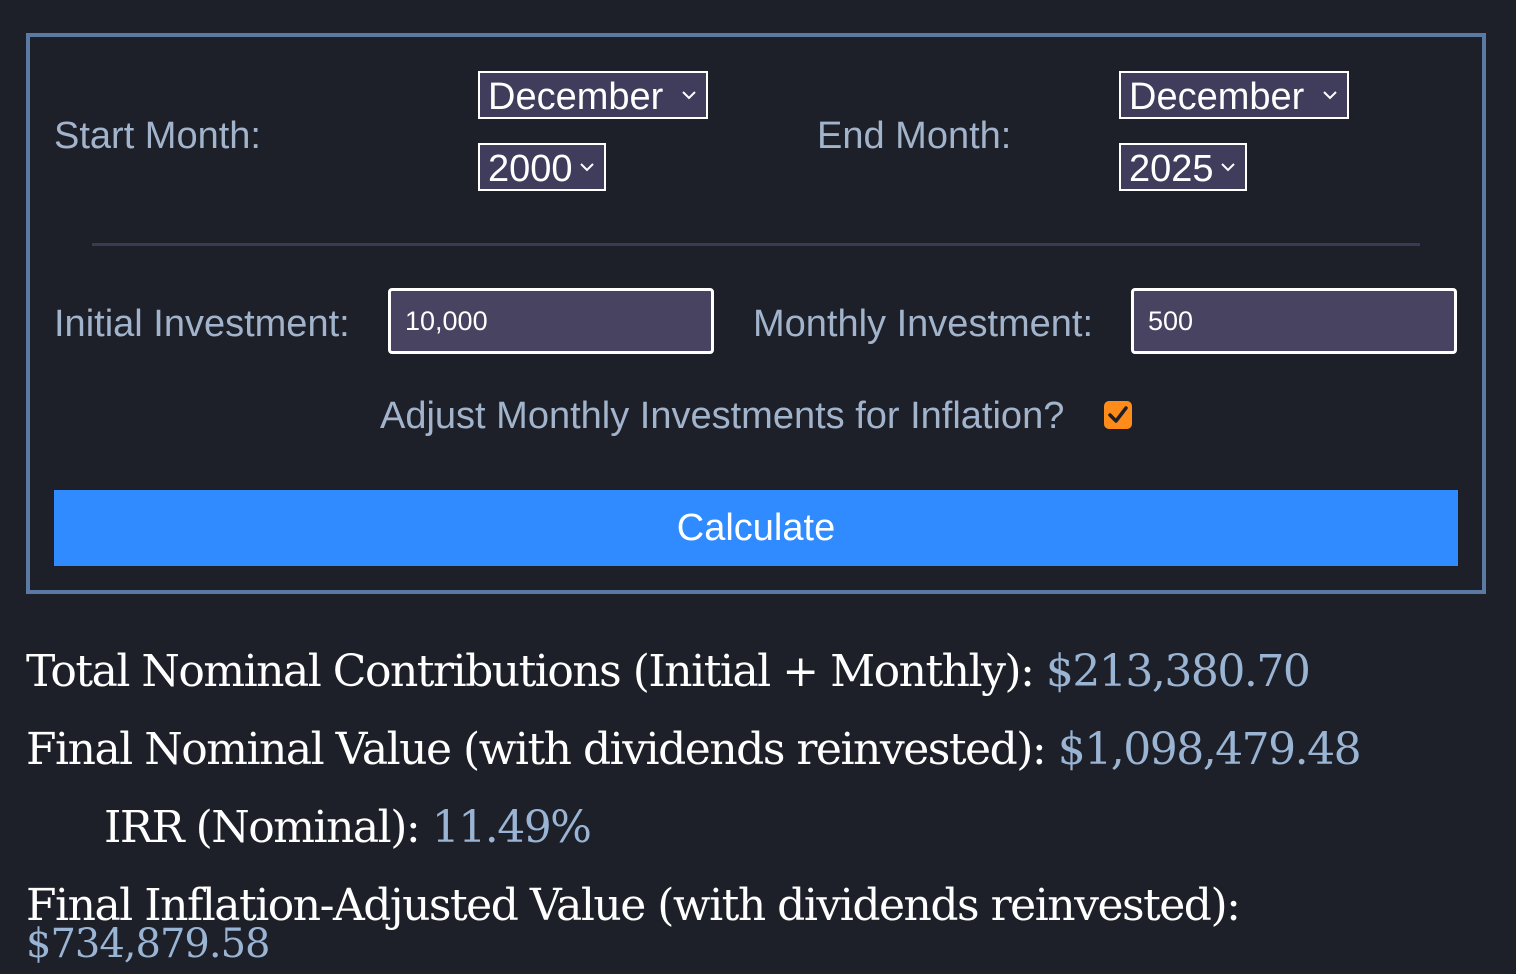 The image size is (1516, 974). What do you see at coordinates (1178, 671) in the screenshot?
I see `total-contributions-value: $213,380.70` at bounding box center [1178, 671].